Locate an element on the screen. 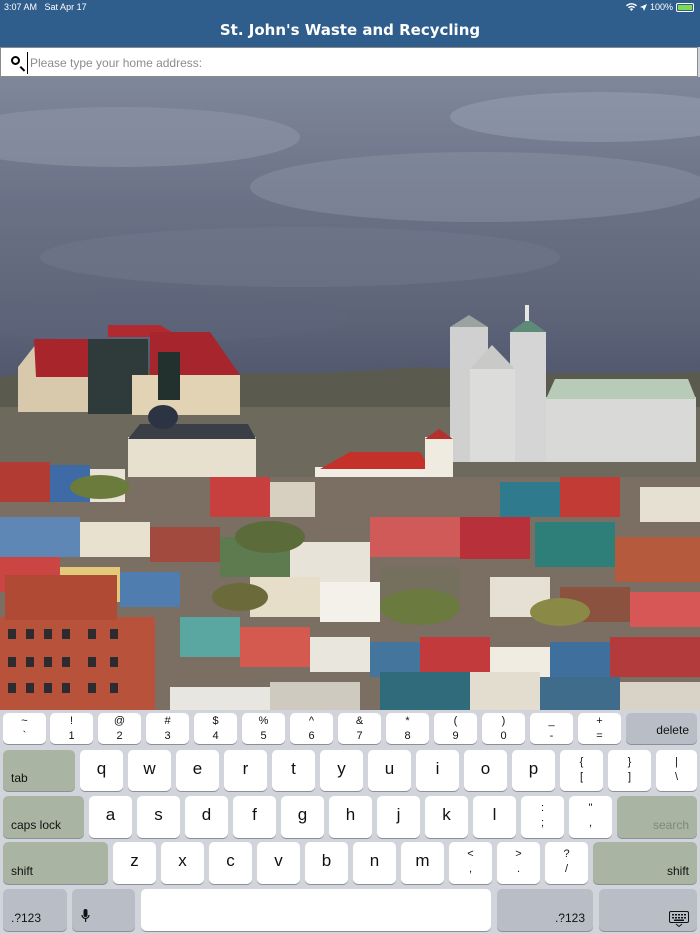 The width and height of the screenshot is (700, 934). key-1: ! 1 is located at coordinates (71, 728).